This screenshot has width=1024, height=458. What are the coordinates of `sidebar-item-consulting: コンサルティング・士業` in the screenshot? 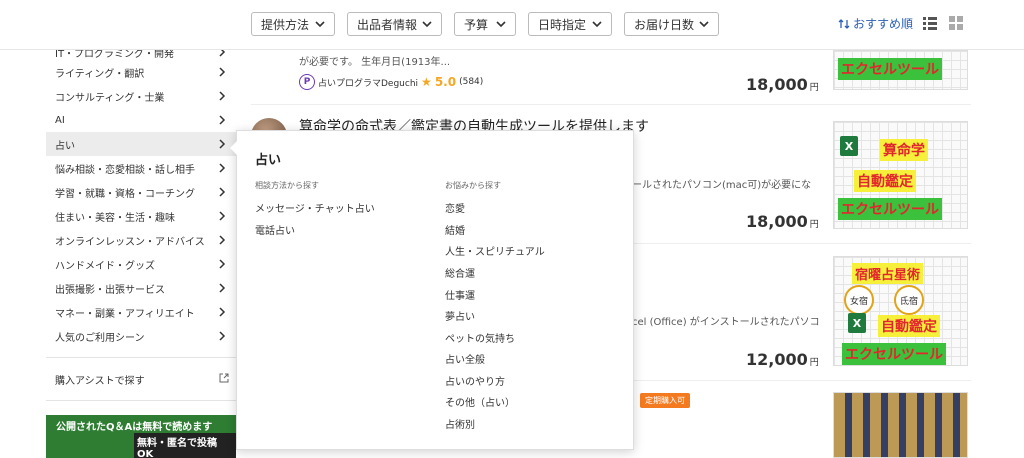 It's located at (141, 96).